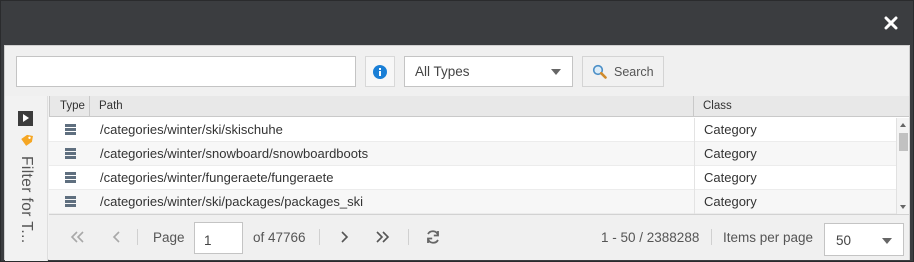 The height and width of the screenshot is (262, 914). I want to click on grid-header: Type Path Class, so click(479, 106).